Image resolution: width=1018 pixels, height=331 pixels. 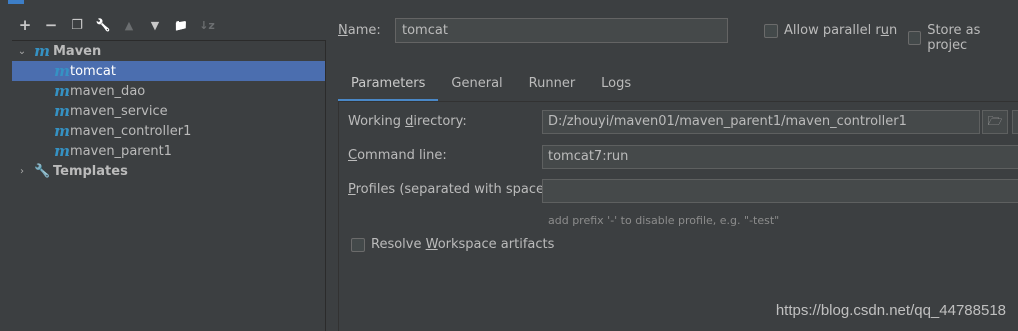 What do you see at coordinates (476, 87) in the screenshot?
I see `tab-general: General` at bounding box center [476, 87].